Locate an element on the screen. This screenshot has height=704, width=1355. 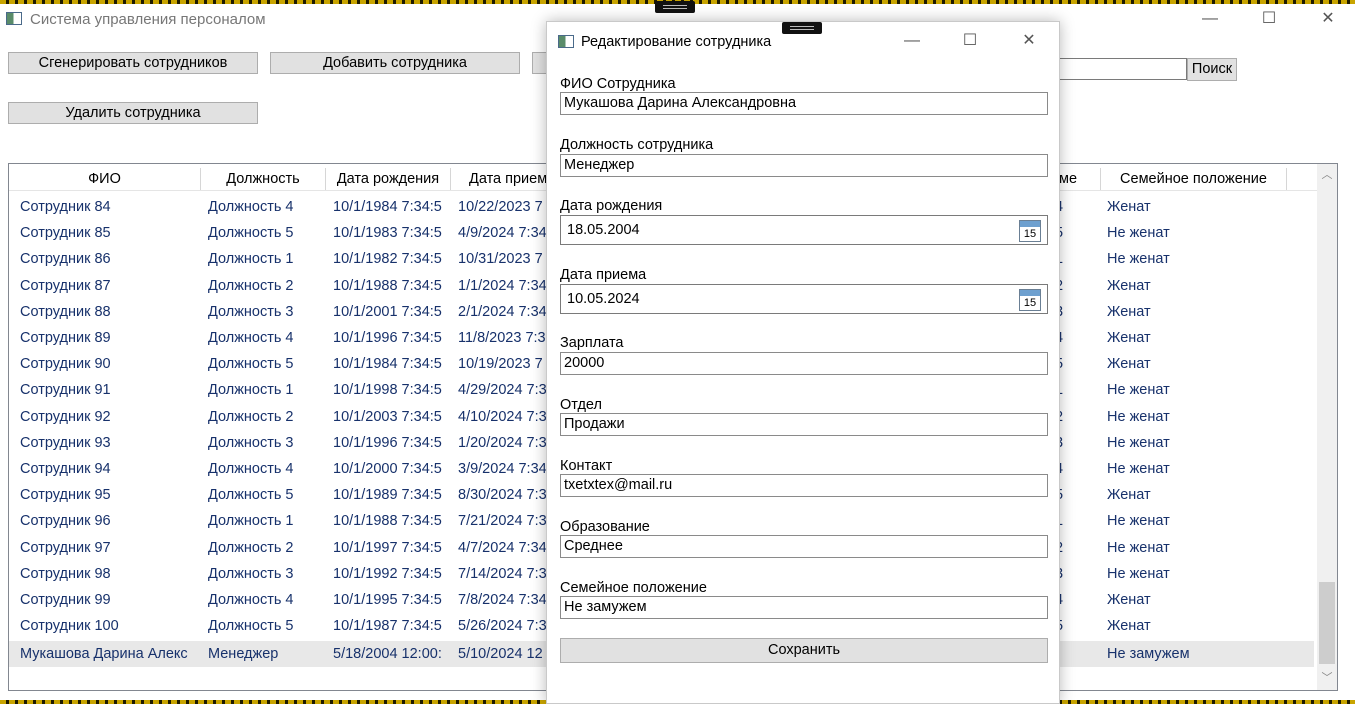
cell-name: Сотрудник 95 is located at coordinates (111, 495).